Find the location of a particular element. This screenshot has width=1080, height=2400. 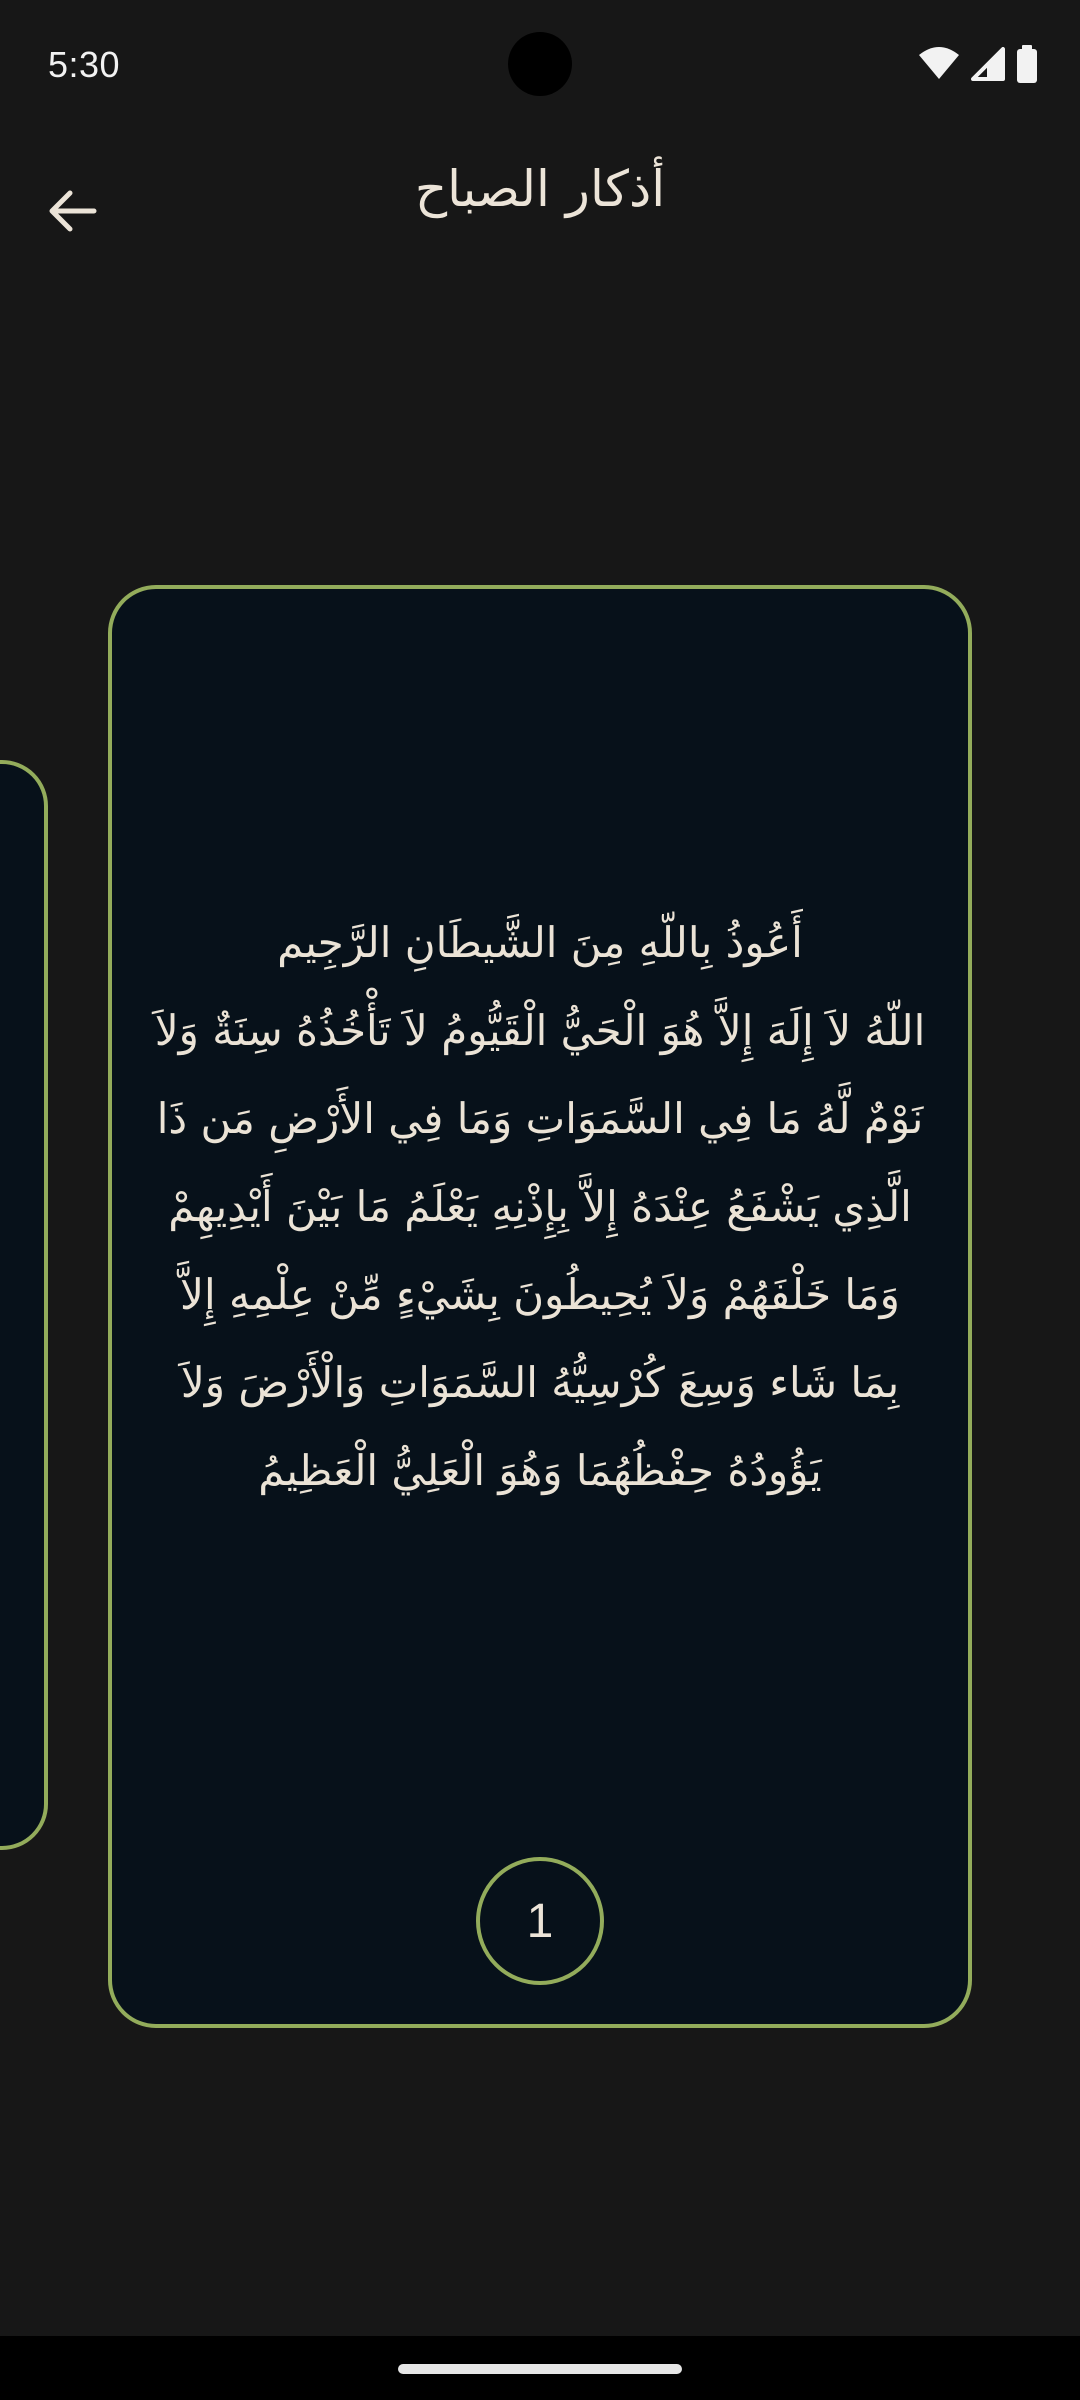

navigation-bar is located at coordinates (540, 2368).